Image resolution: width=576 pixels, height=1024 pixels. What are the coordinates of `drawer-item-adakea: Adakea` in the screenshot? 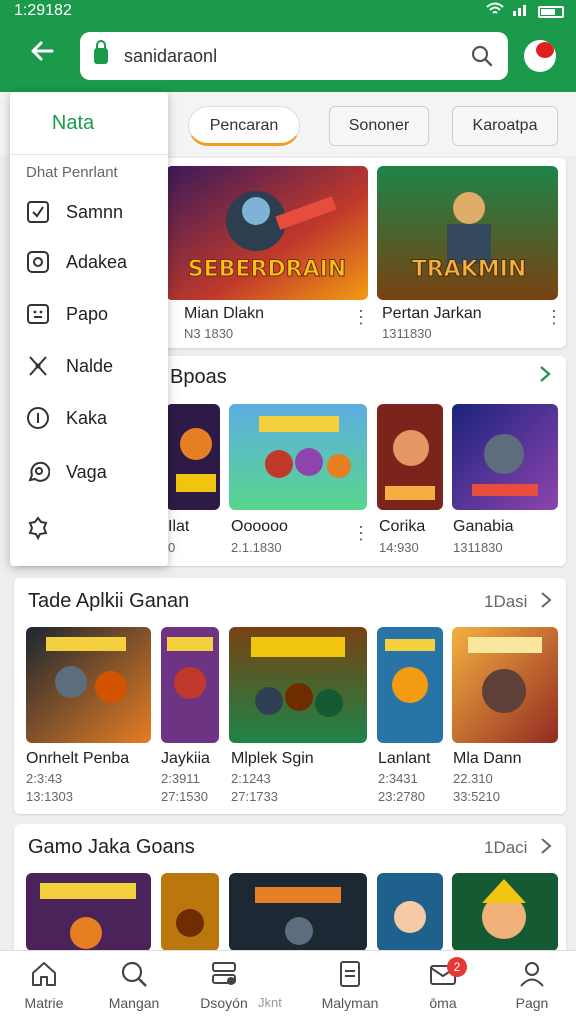 It's located at (96, 262).